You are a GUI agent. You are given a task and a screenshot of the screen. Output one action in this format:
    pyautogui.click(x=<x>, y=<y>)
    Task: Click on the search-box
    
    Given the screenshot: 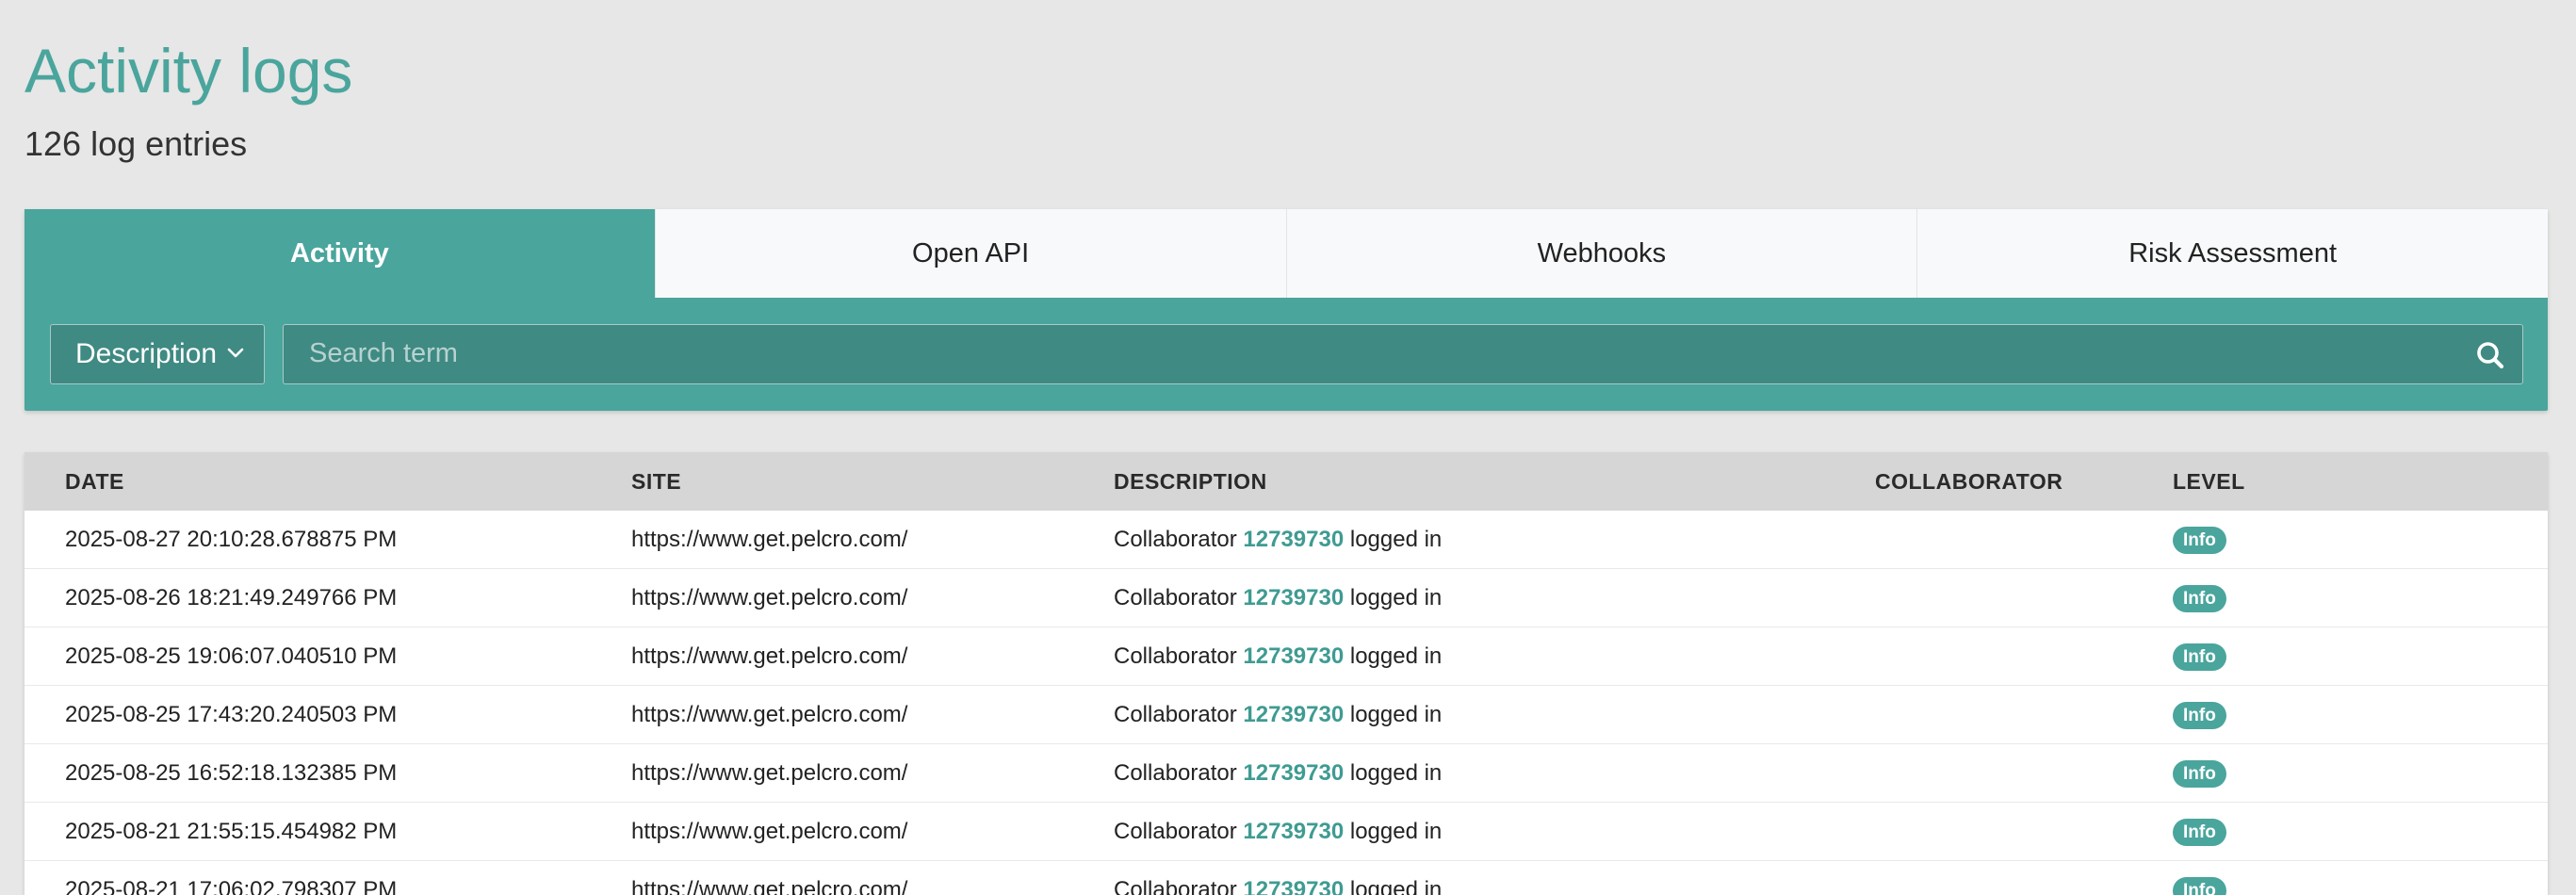 What is the action you would take?
    pyautogui.click(x=1403, y=354)
    